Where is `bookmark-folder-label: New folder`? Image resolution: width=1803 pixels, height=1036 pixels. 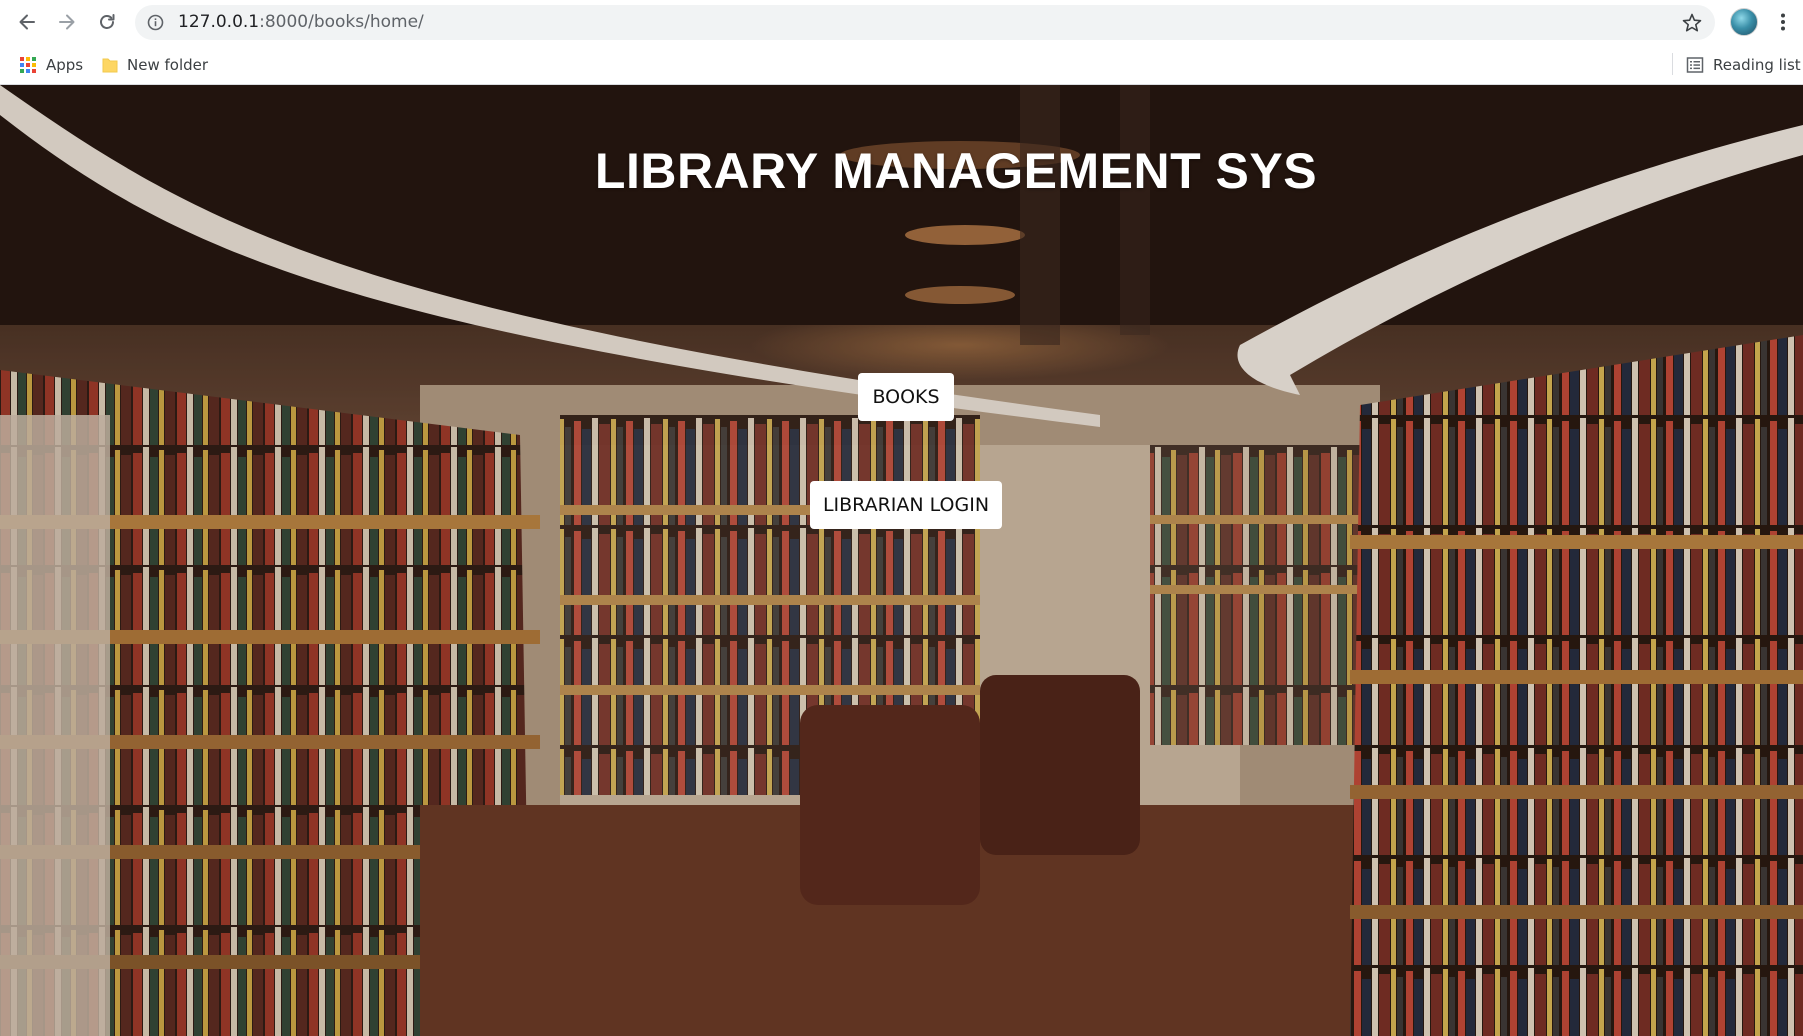
bookmark-folder-label: New folder is located at coordinates (168, 64).